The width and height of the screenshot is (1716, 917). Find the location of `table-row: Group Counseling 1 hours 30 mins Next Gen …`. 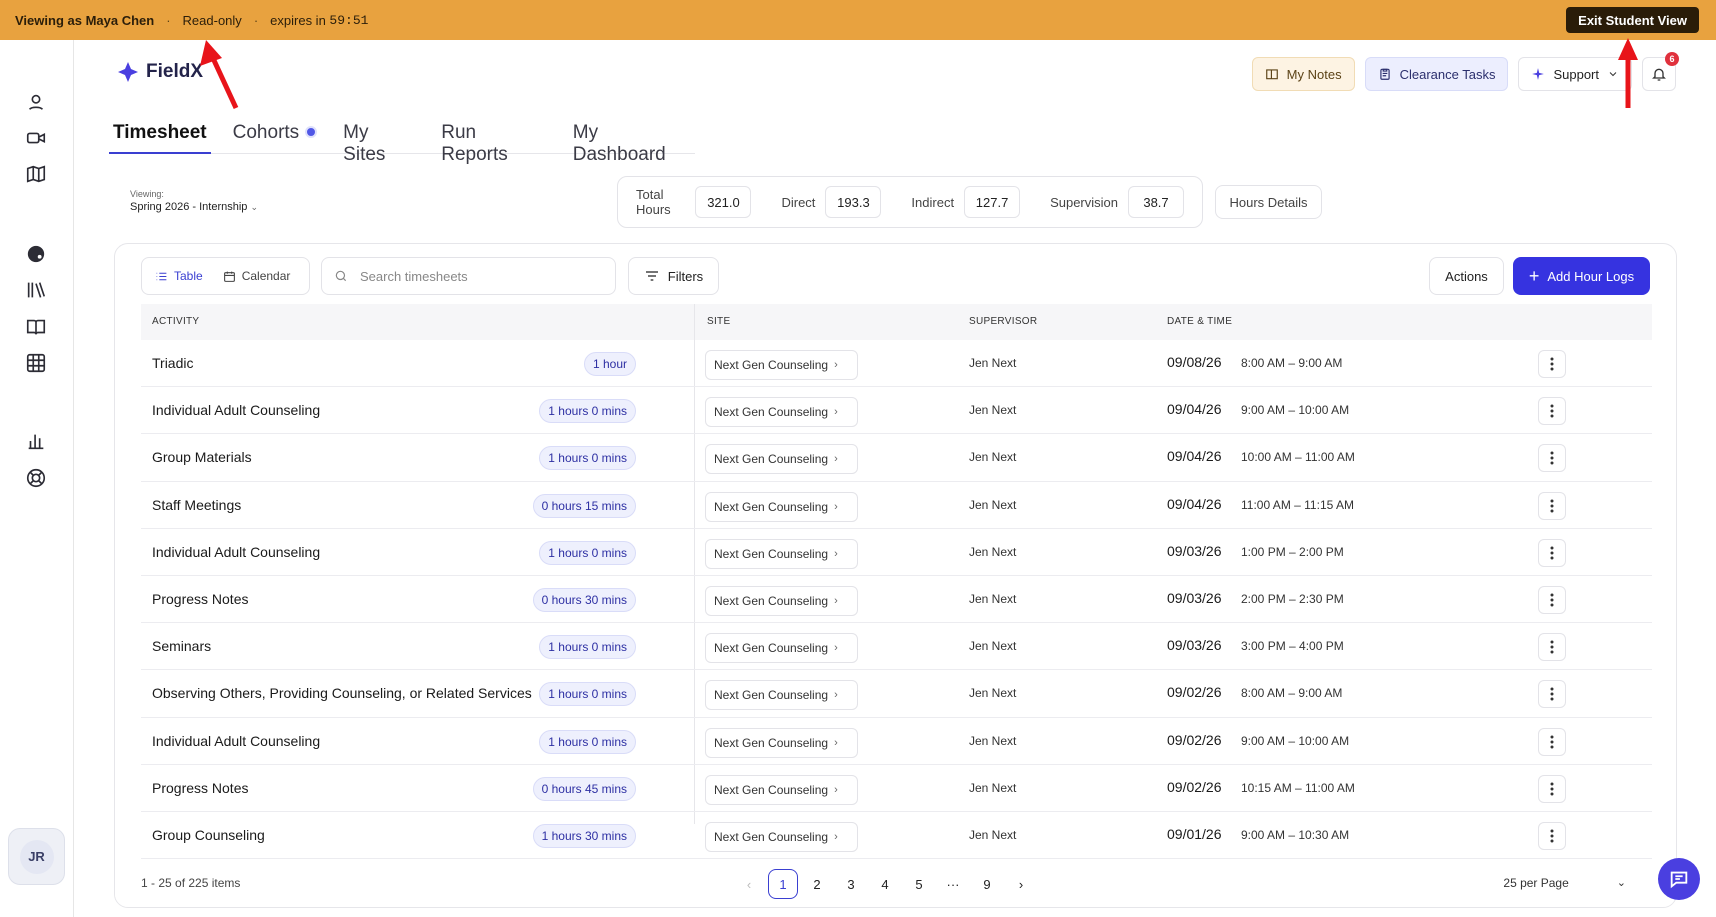

table-row: Group Counseling 1 hours 30 mins Next Gen … is located at coordinates (896, 836).